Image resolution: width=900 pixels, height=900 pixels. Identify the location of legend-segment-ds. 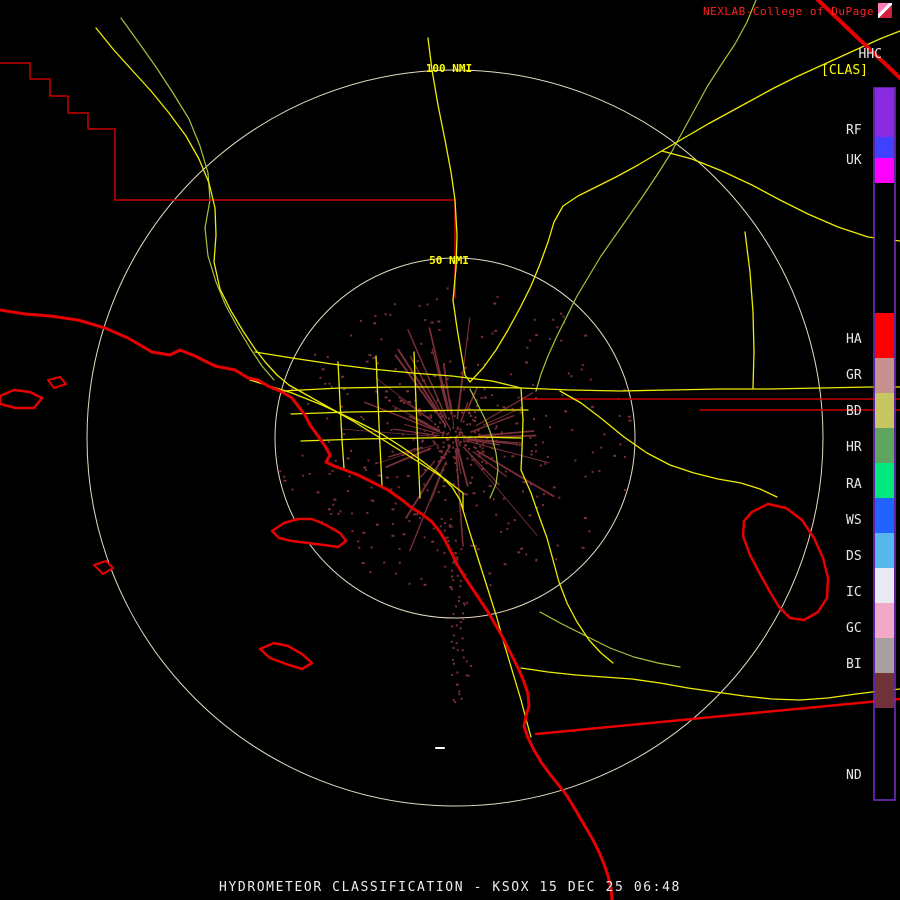
(884, 550).